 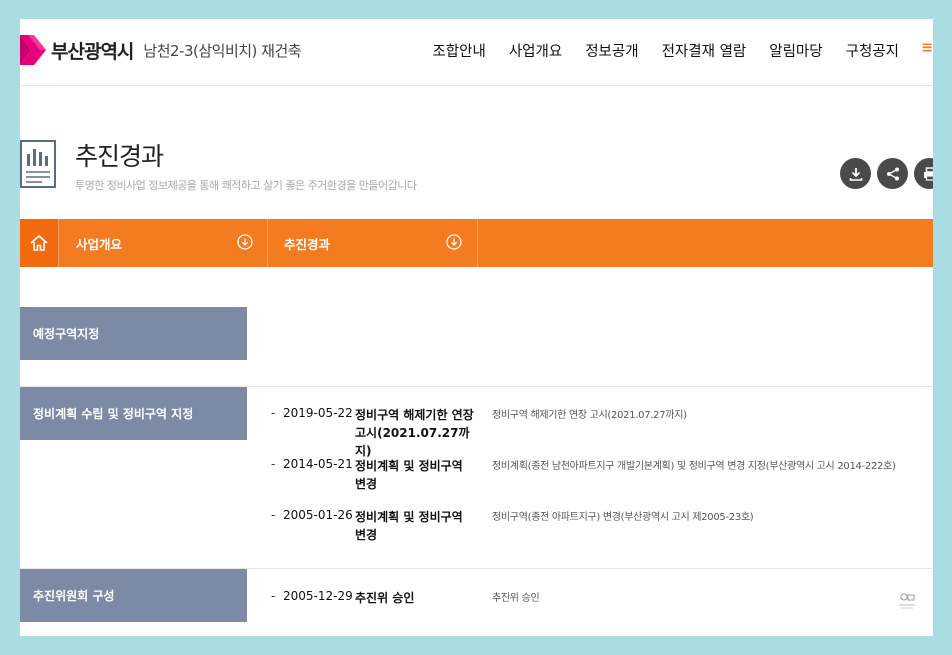 What do you see at coordinates (928, 173) in the screenshot?
I see `print-icon` at bounding box center [928, 173].